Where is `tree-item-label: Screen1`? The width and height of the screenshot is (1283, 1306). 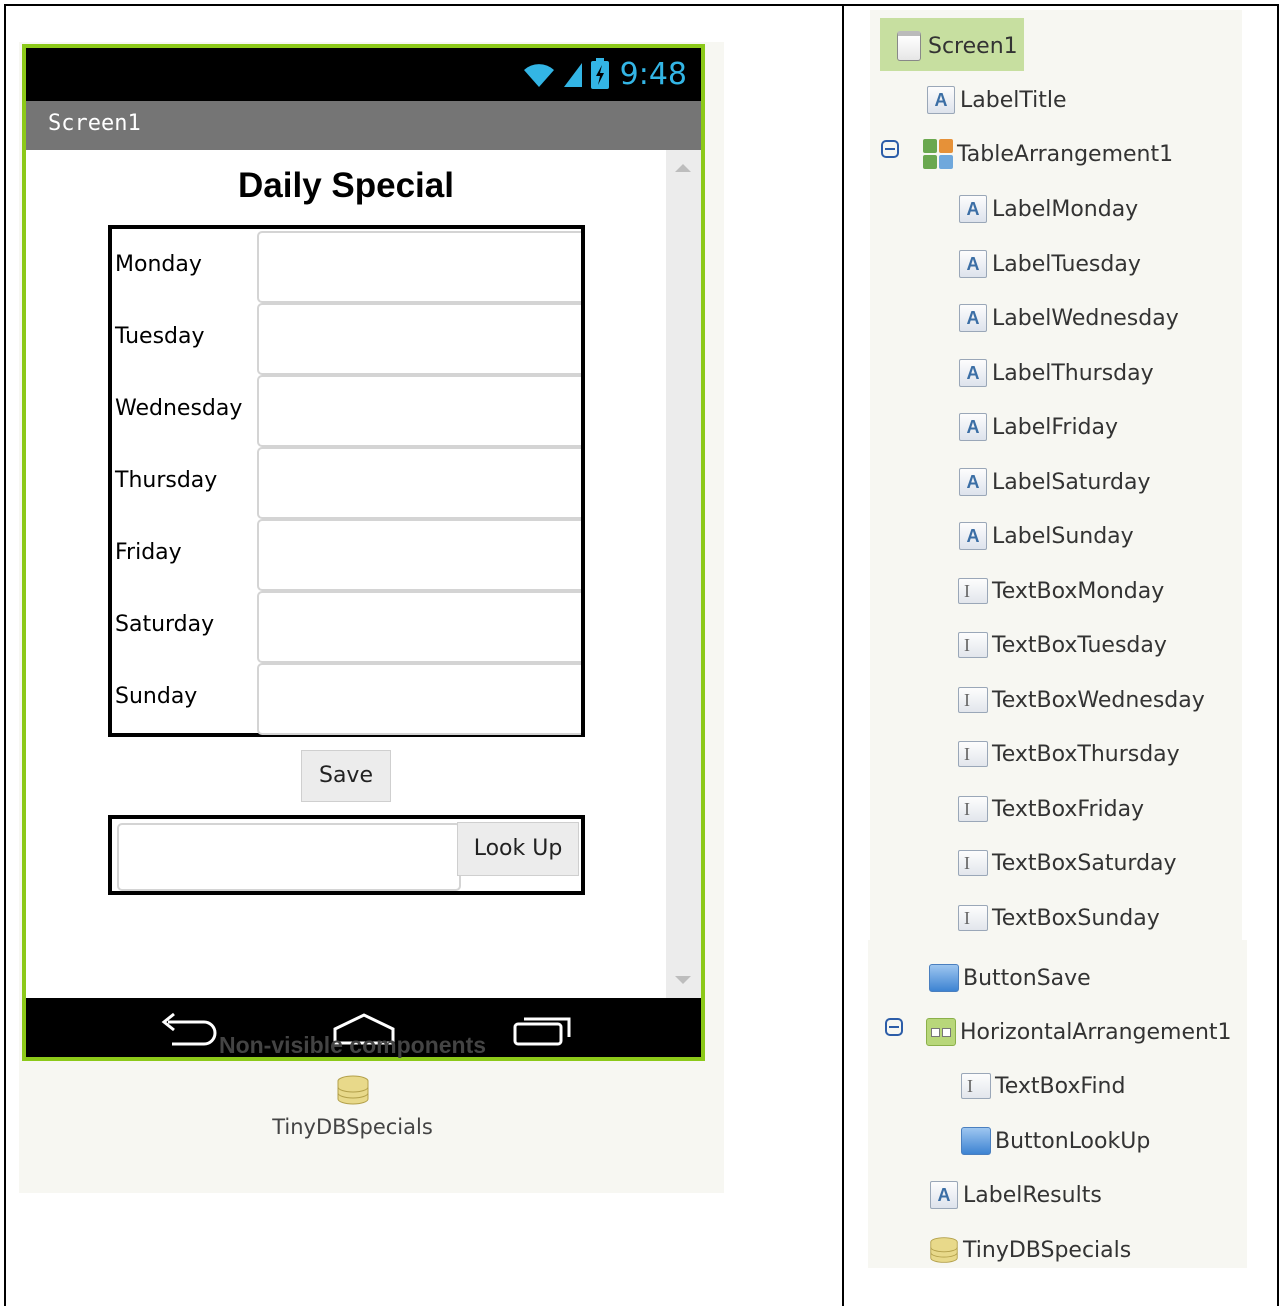
tree-item-label: Screen1 is located at coordinates (973, 46).